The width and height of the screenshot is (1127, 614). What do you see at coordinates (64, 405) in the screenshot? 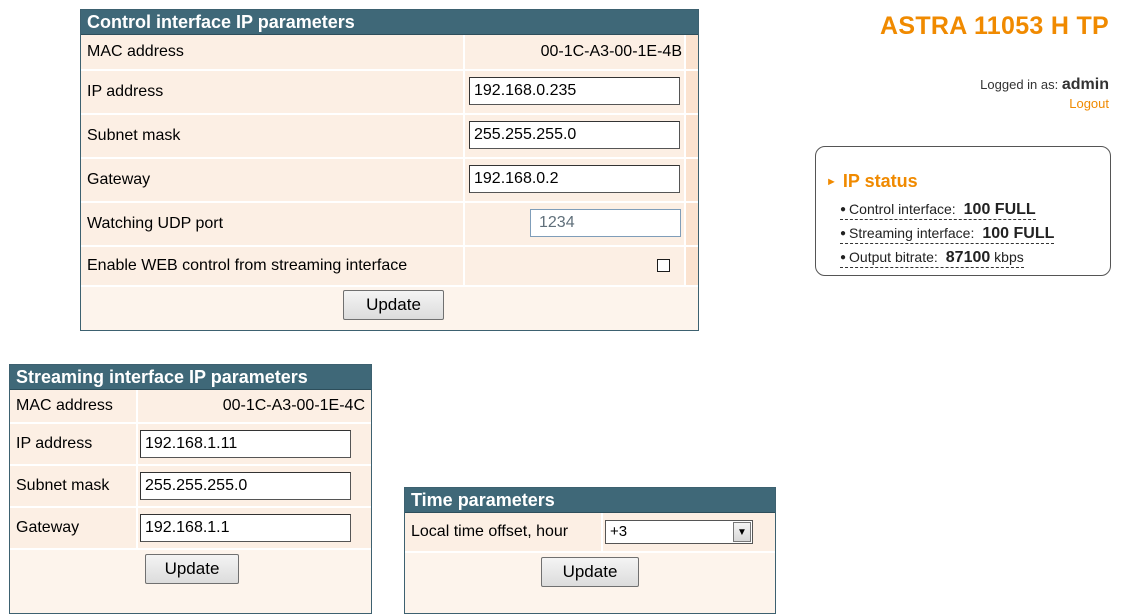
I see `streaming-mac-label: MAC address` at bounding box center [64, 405].